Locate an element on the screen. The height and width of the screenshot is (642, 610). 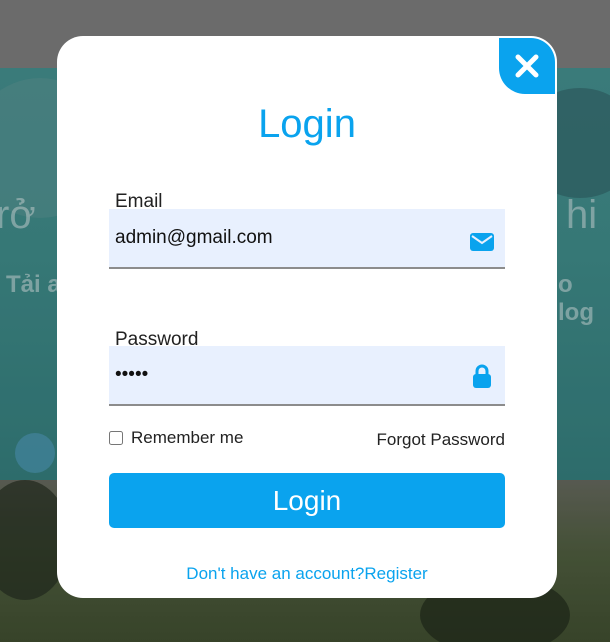
register-prompt: Don't have an account?Register is located at coordinates (307, 574).